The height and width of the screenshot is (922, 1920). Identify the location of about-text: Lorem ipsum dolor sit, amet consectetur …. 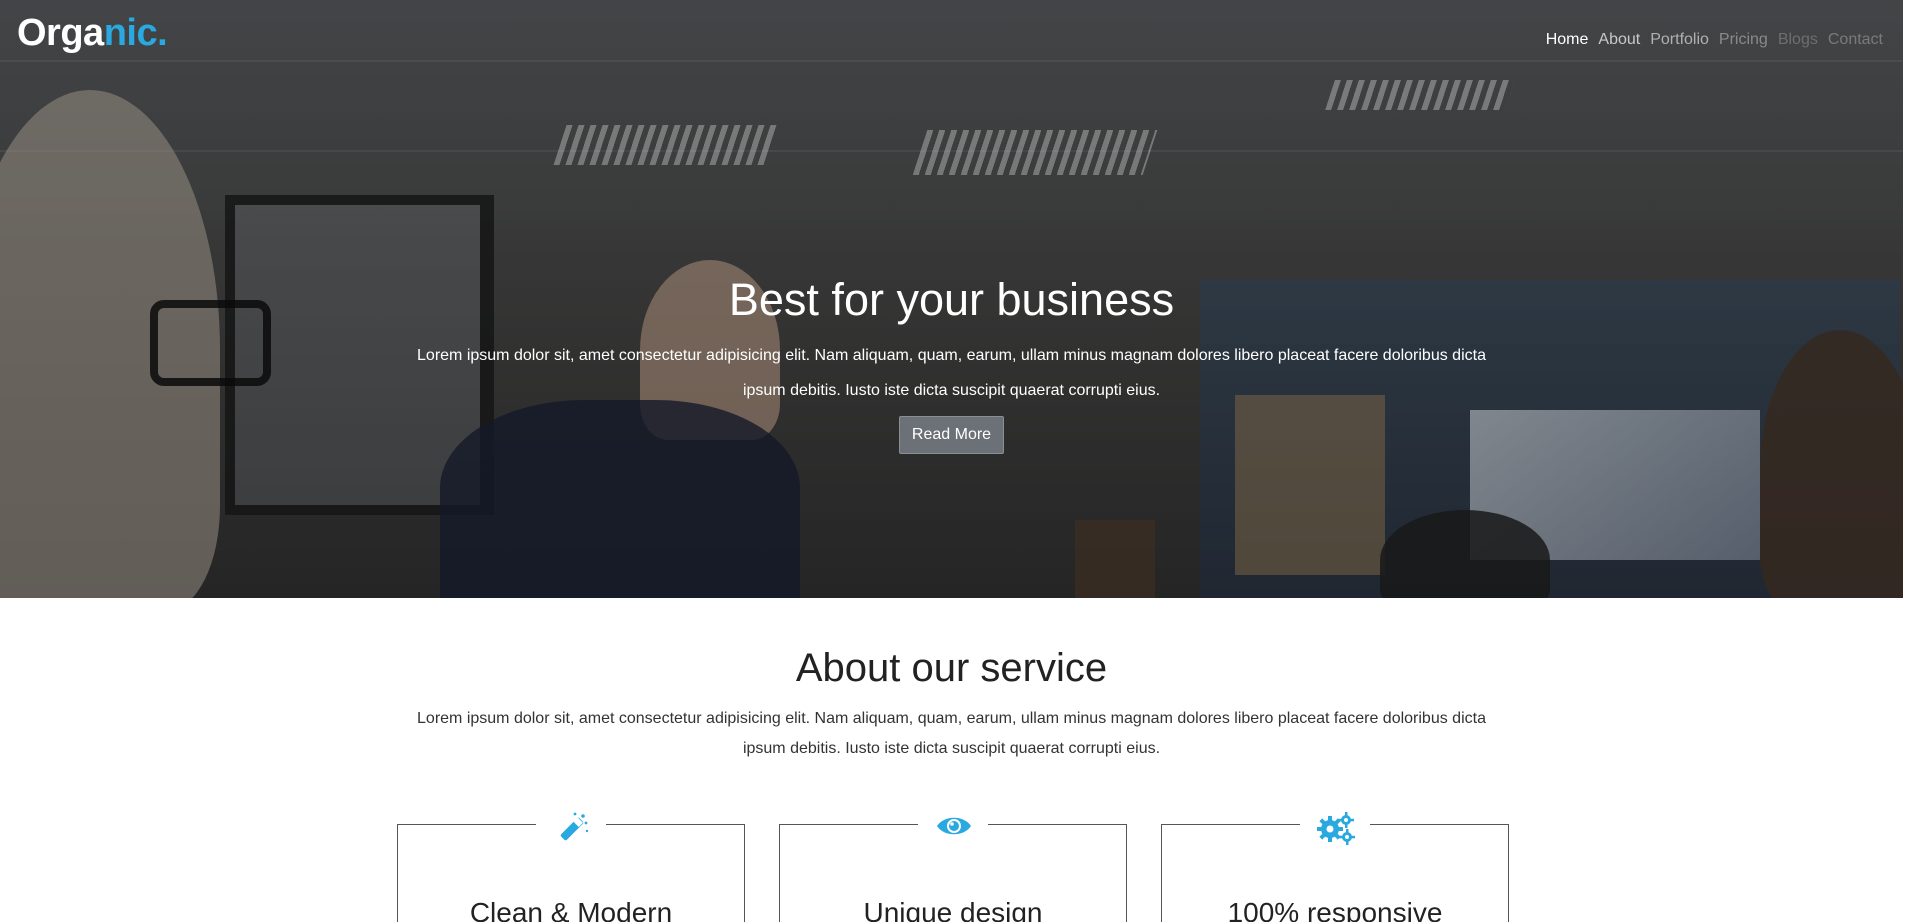
(951, 733).